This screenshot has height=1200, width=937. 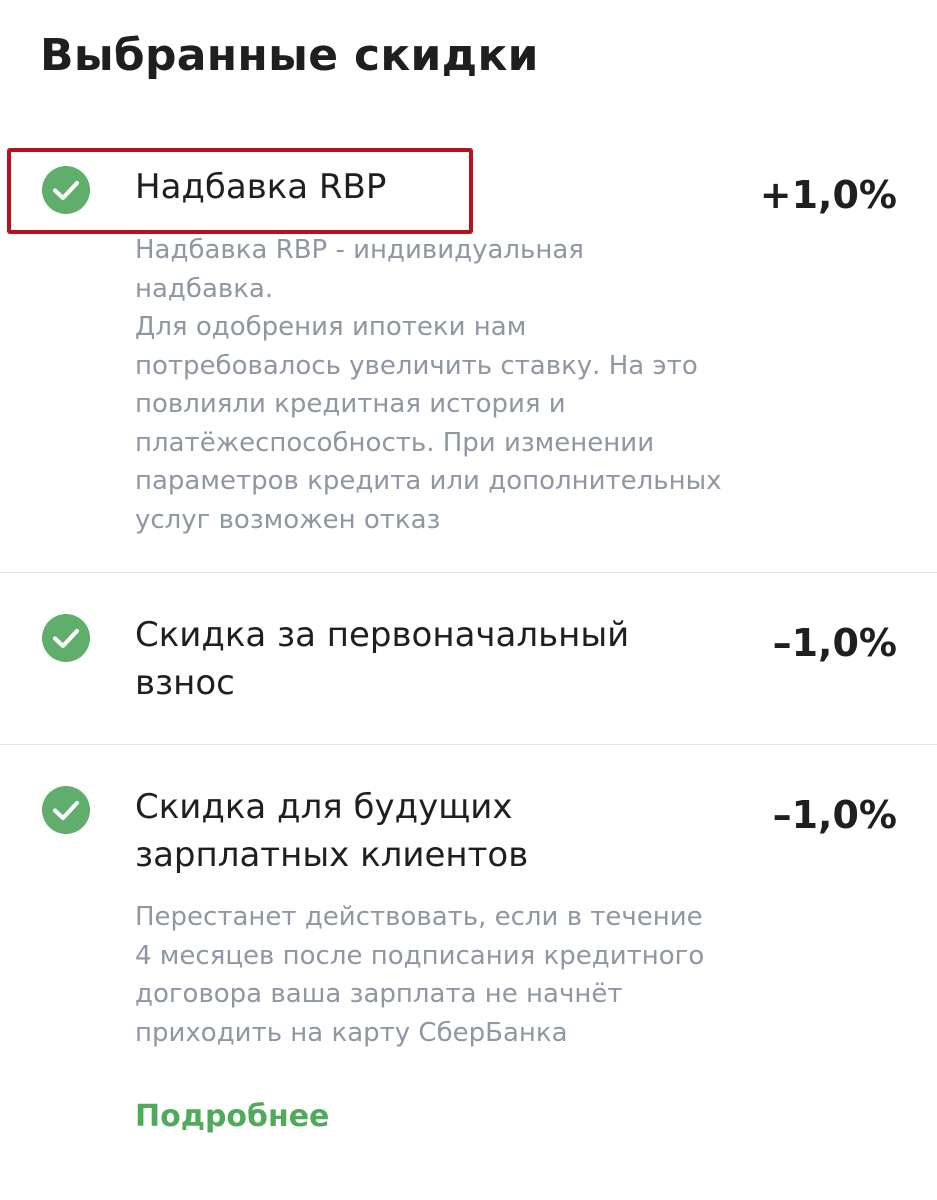 I want to click on discount-title: Скидка за первоначальный взнос, so click(x=382, y=659).